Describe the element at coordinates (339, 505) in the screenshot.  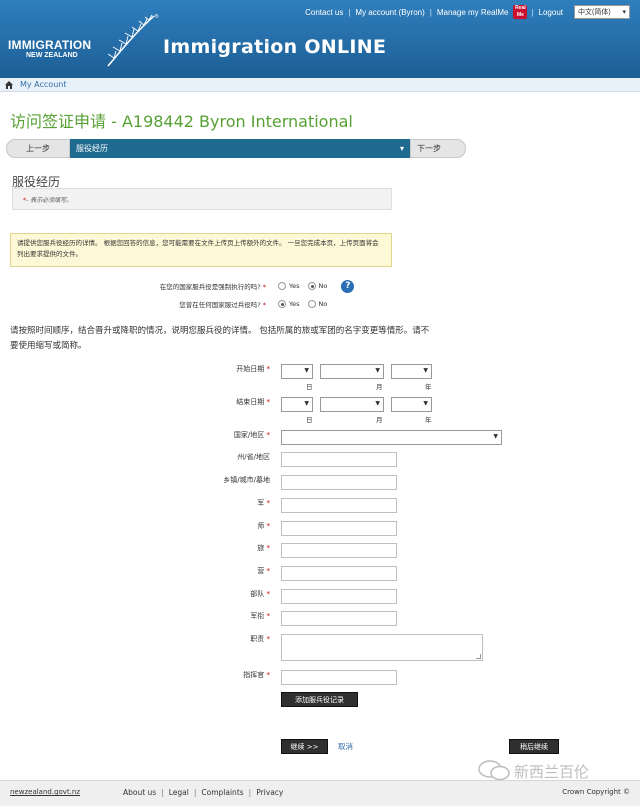
I see `army-input` at that location.